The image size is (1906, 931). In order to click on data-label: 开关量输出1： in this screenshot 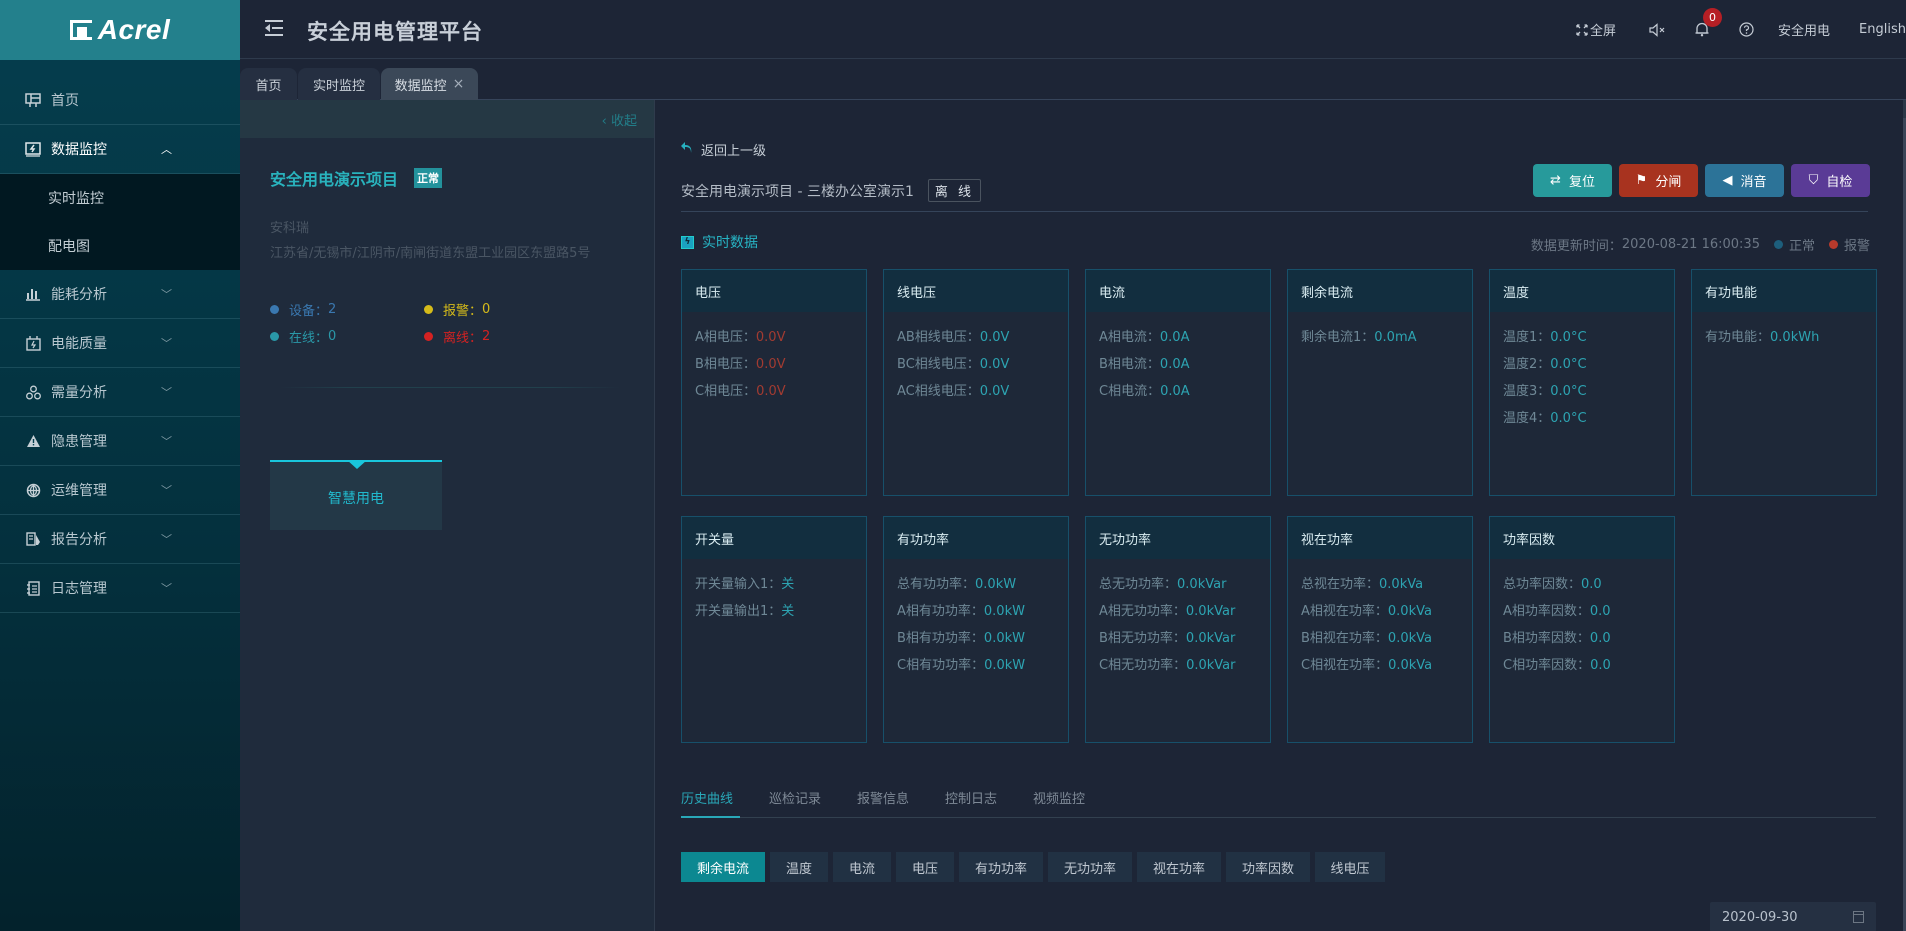, I will do `click(738, 611)`.